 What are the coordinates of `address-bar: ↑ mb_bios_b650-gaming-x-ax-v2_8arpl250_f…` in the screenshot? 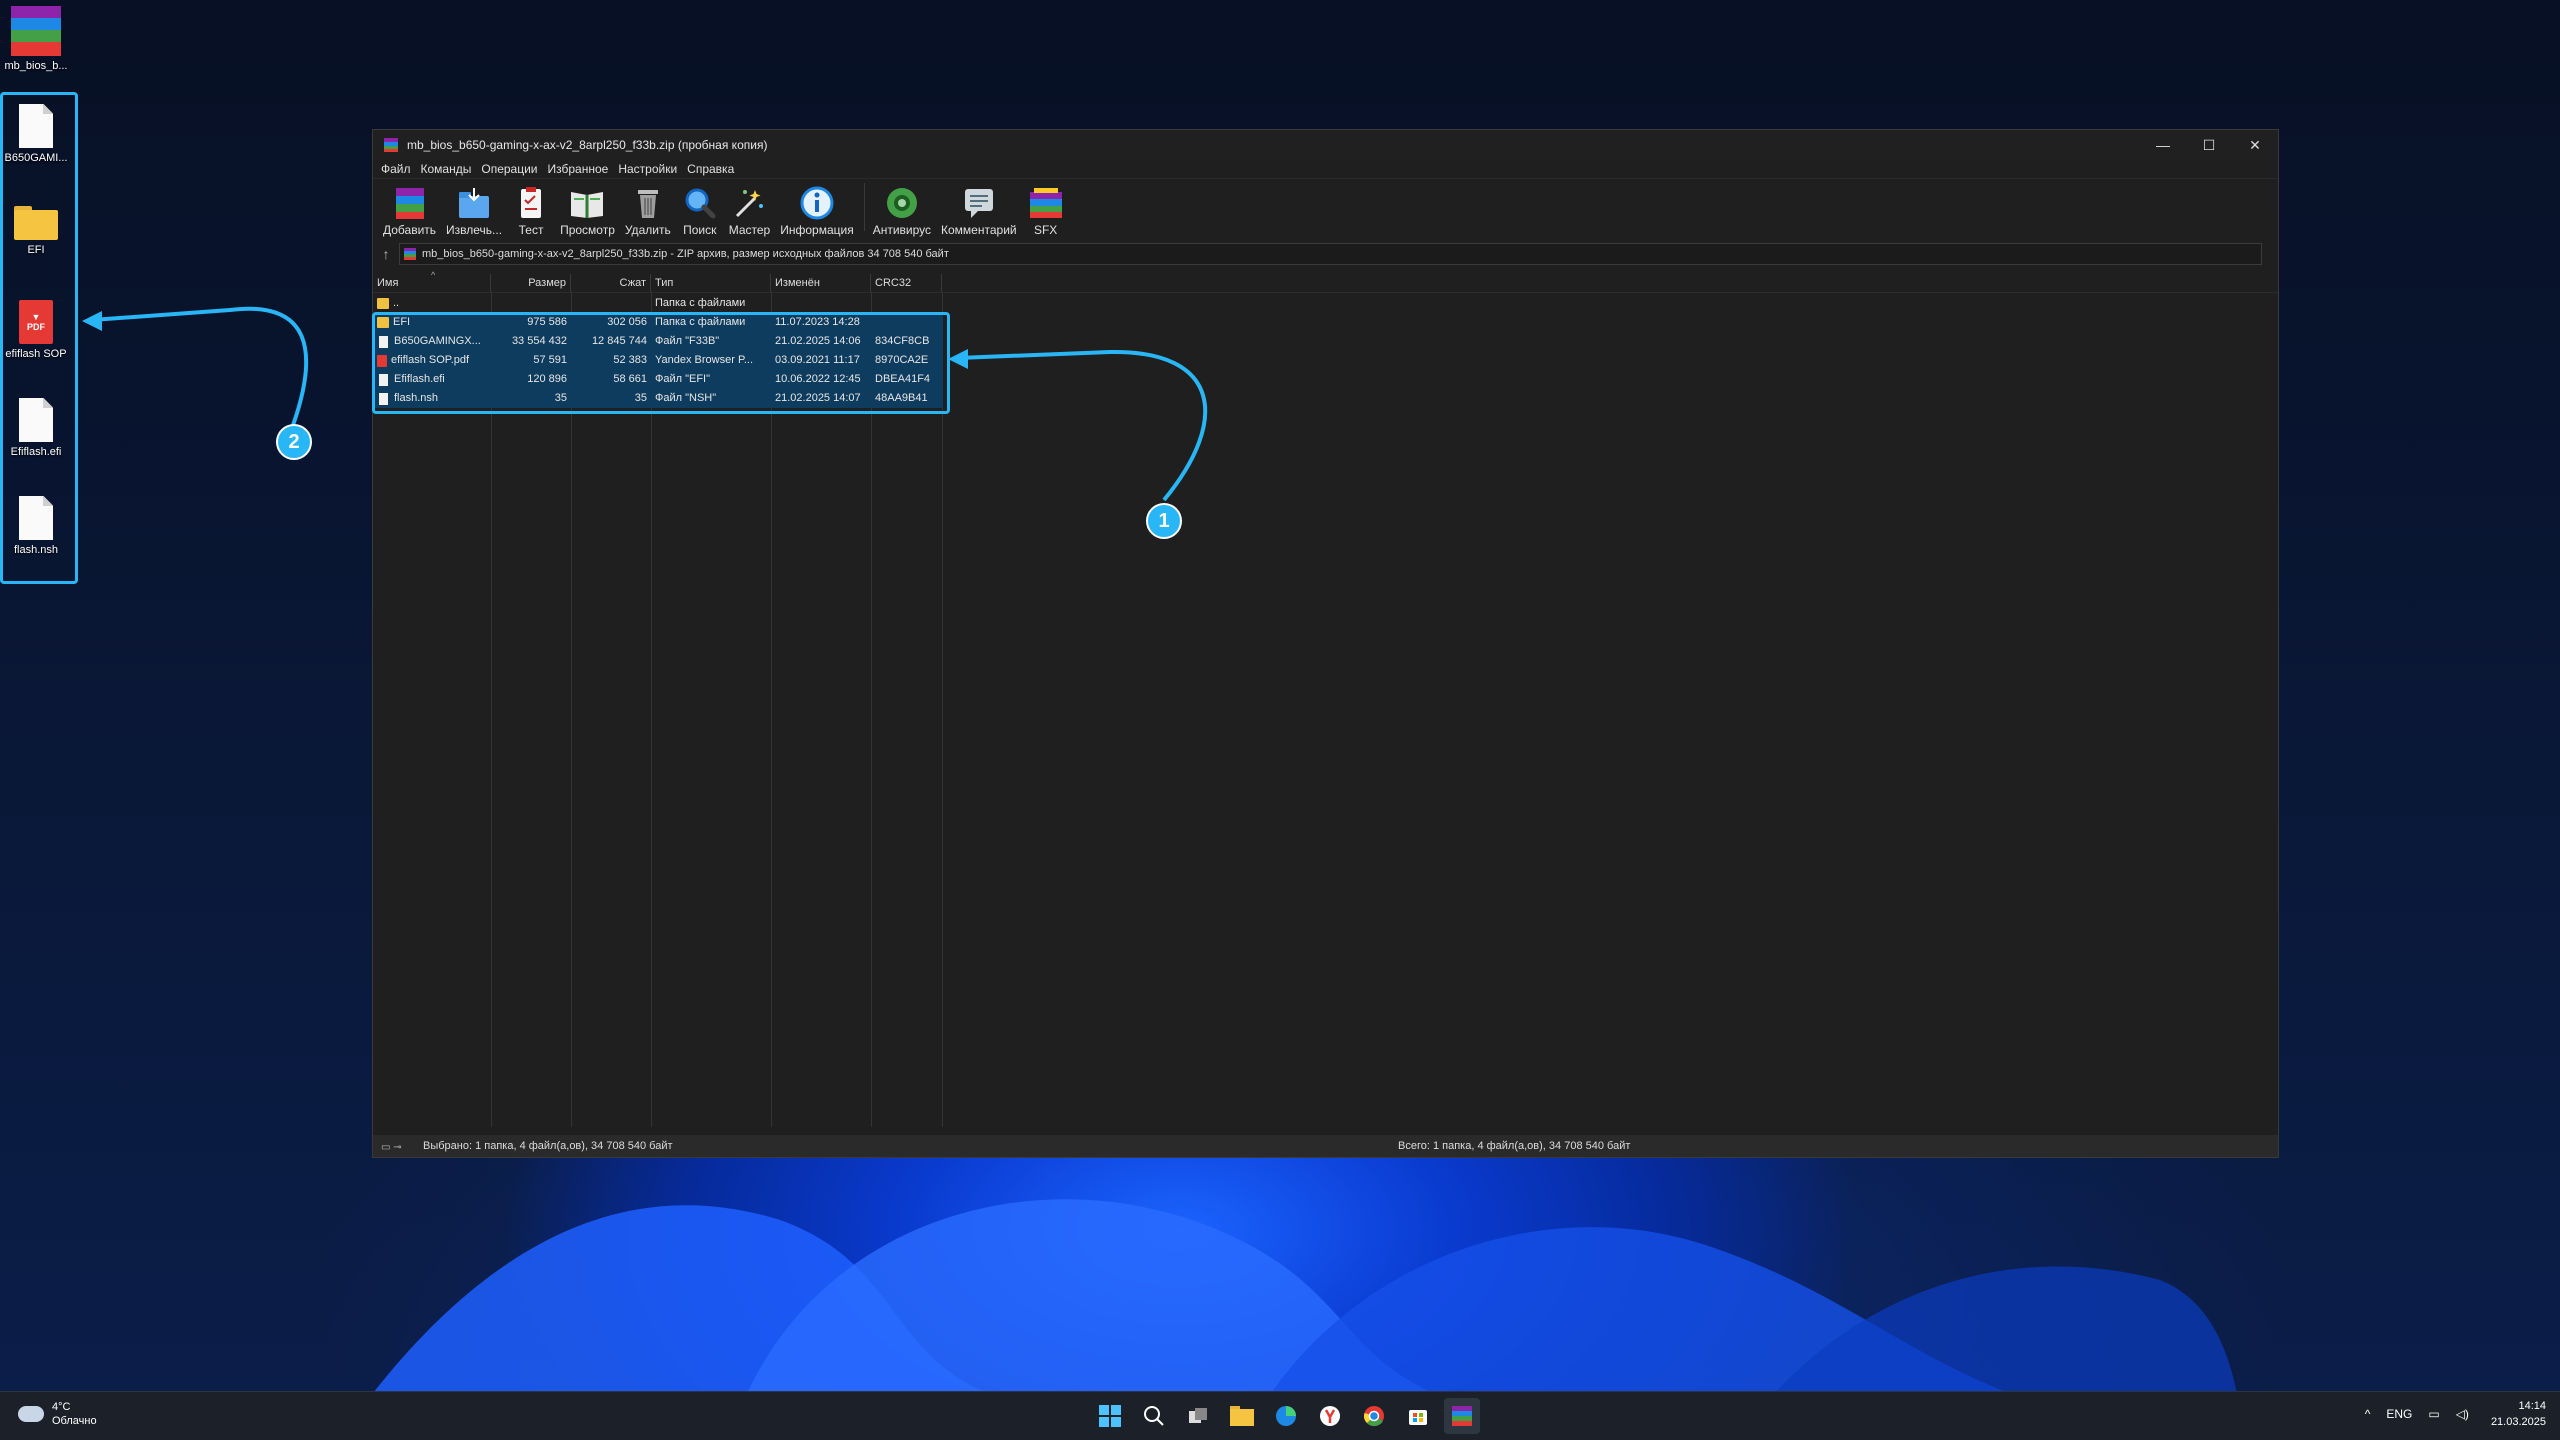 It's located at (1325, 254).